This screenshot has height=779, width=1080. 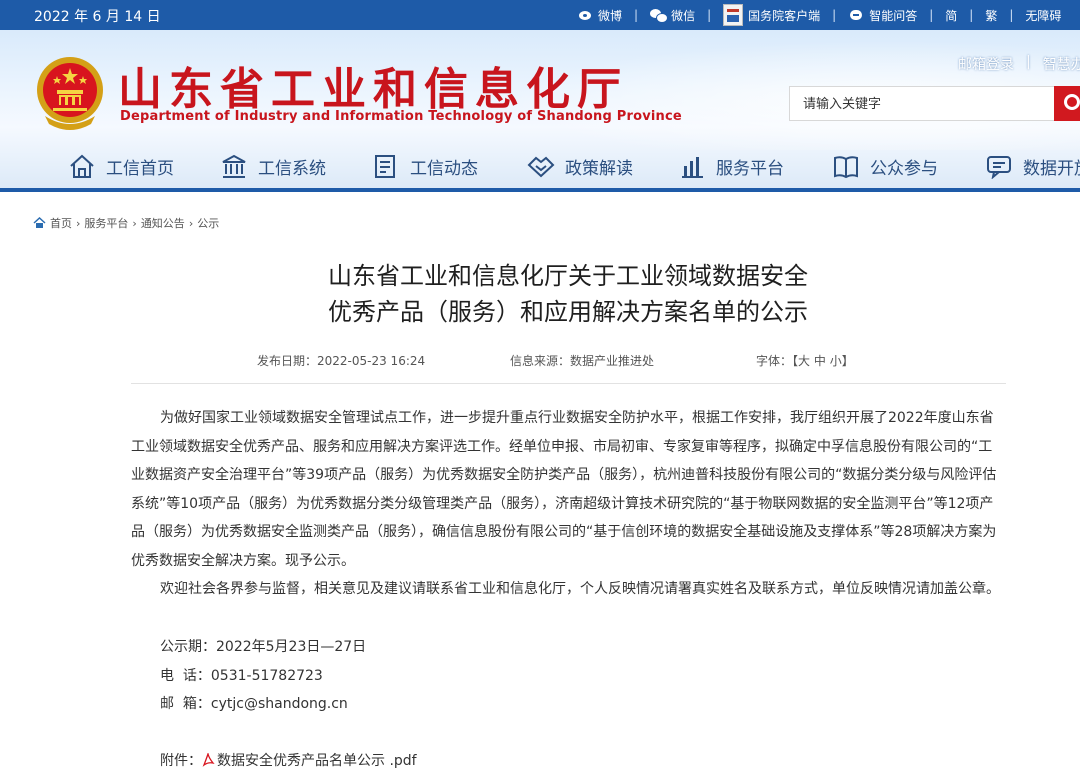 I want to click on nav-item-home: 工信首页, so click(x=121, y=166).